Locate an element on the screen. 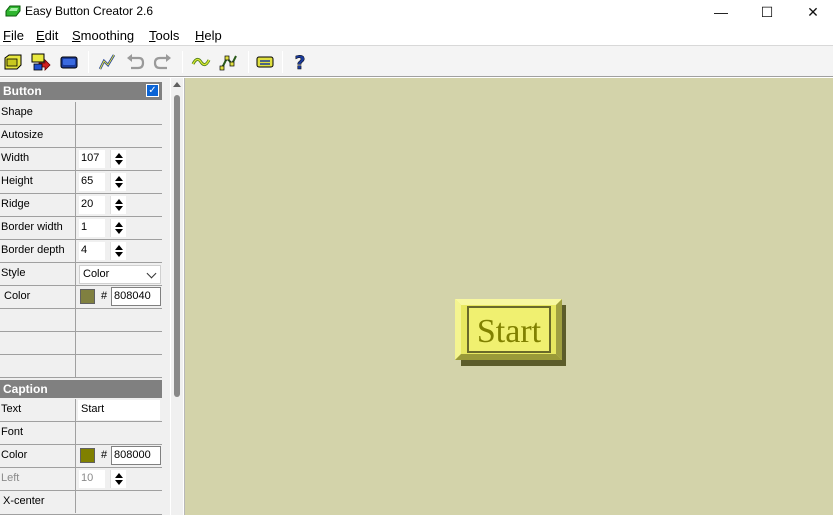 This screenshot has height=515, width=833. border-depth-spinner is located at coordinates (118, 251).